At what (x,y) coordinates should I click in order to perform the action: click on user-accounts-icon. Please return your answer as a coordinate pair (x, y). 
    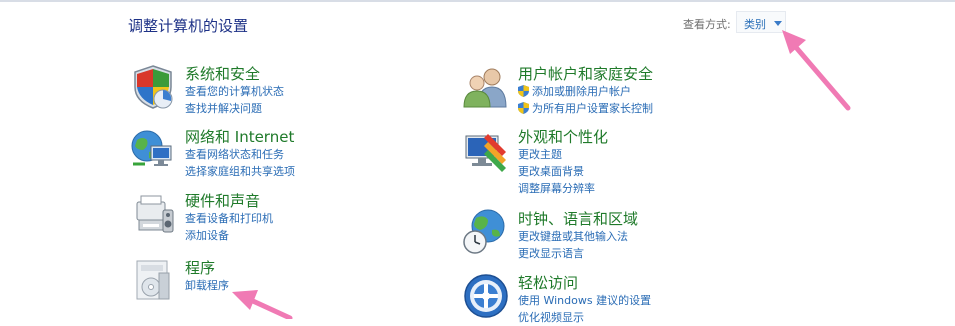
    Looking at the image, I should click on (486, 87).